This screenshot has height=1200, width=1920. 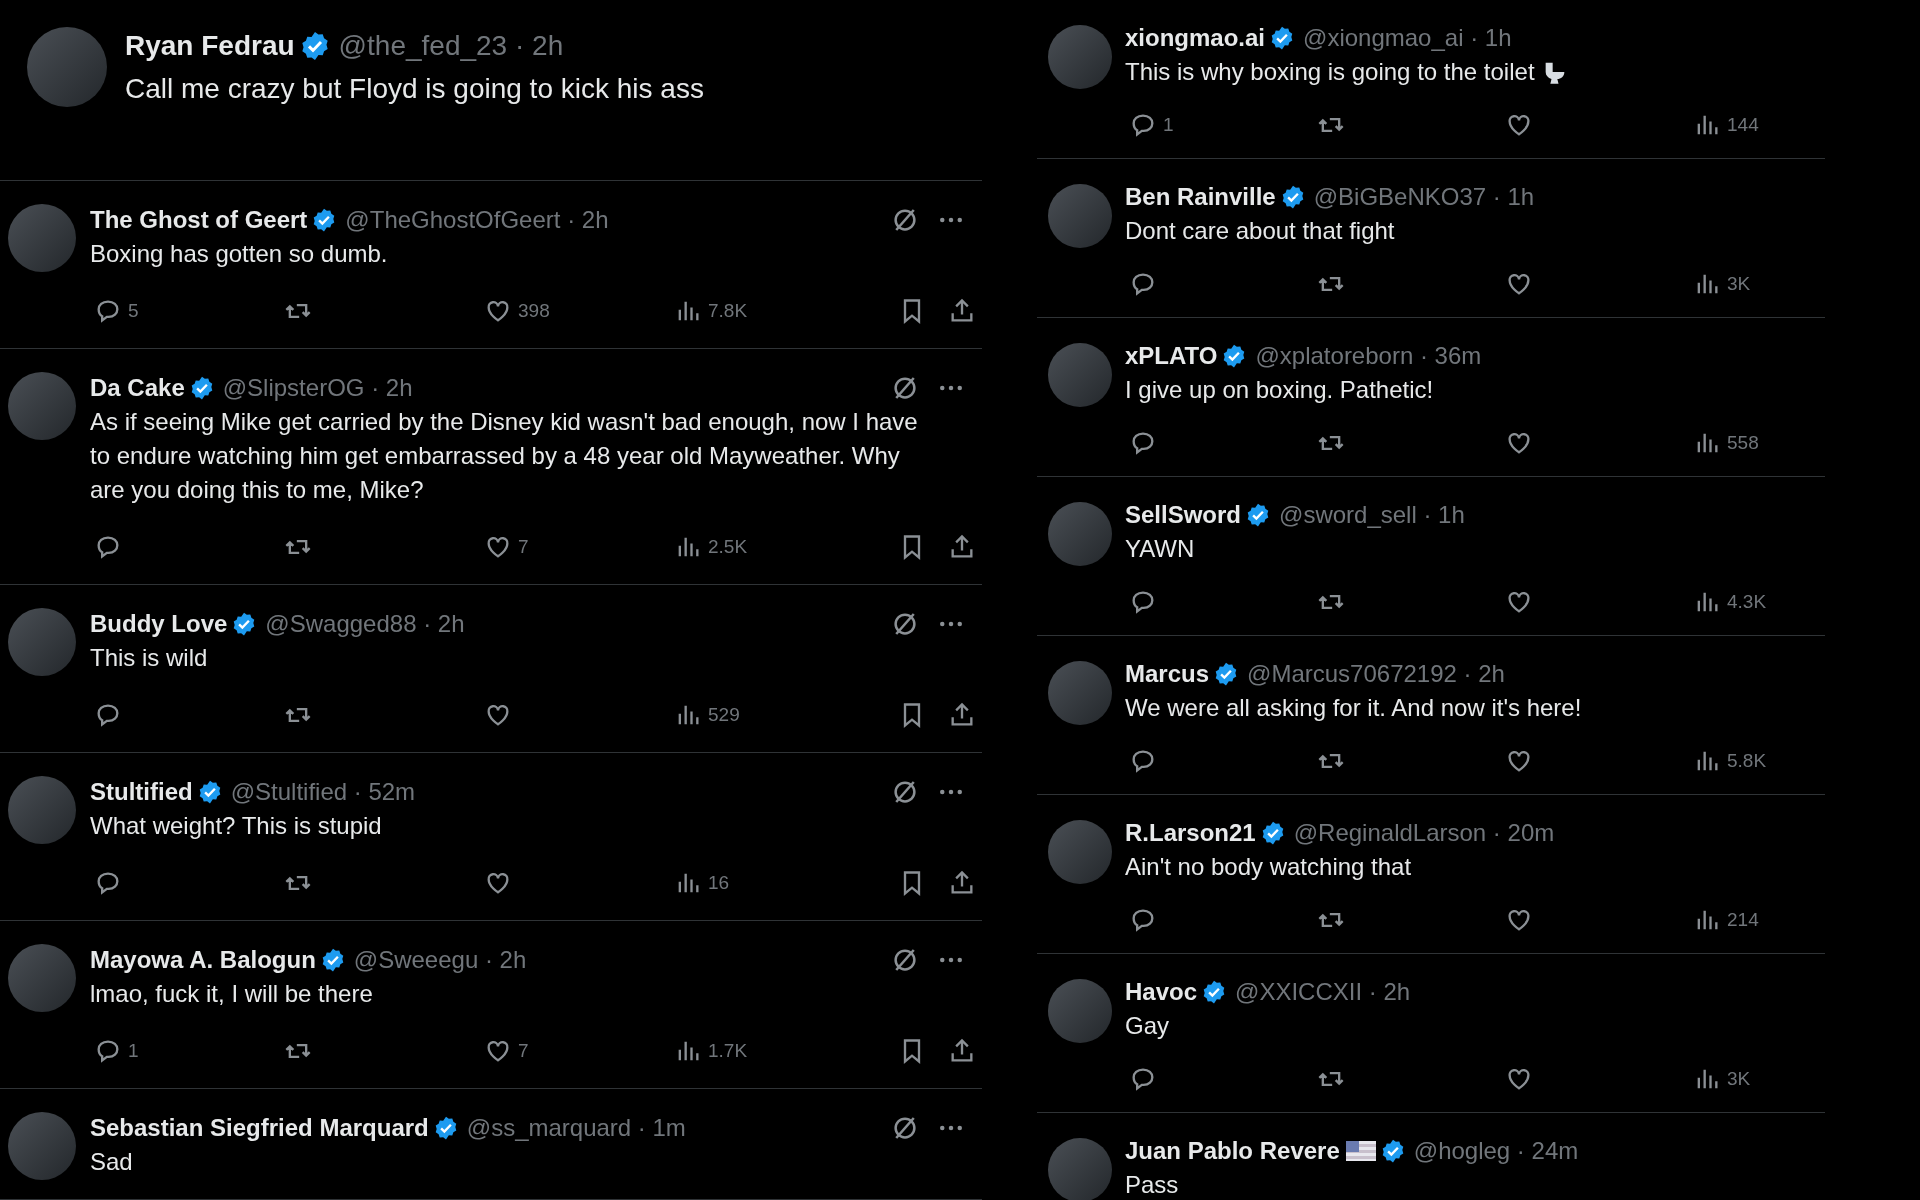 I want to click on handle-and-time: @SlipsterOG · 2h, so click(x=317, y=388).